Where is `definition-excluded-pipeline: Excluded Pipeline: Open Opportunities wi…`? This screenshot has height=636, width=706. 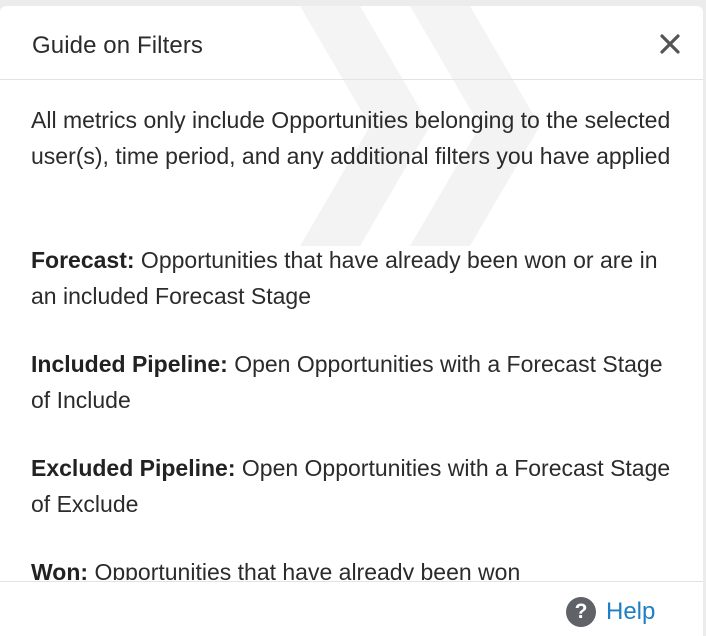
definition-excluded-pipeline: Excluded Pipeline: Open Opportunities wi… is located at coordinates (356, 486).